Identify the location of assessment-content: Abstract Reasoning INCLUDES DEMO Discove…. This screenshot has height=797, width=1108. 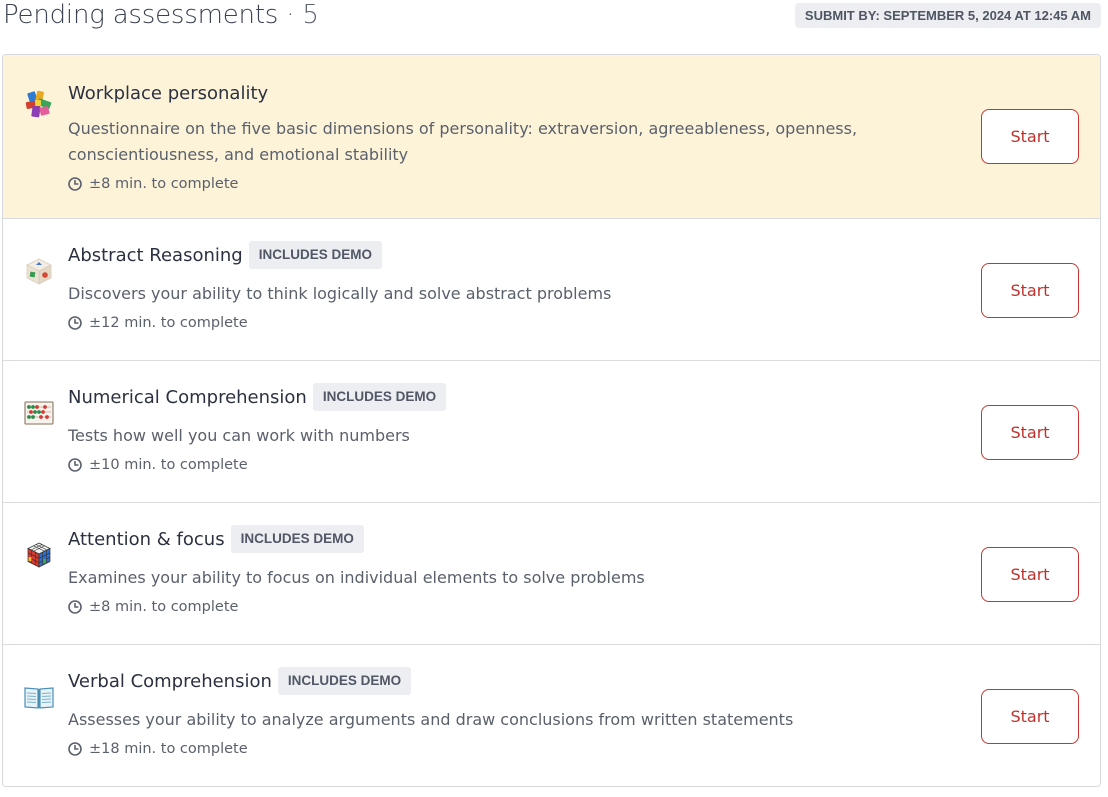
(519, 286).